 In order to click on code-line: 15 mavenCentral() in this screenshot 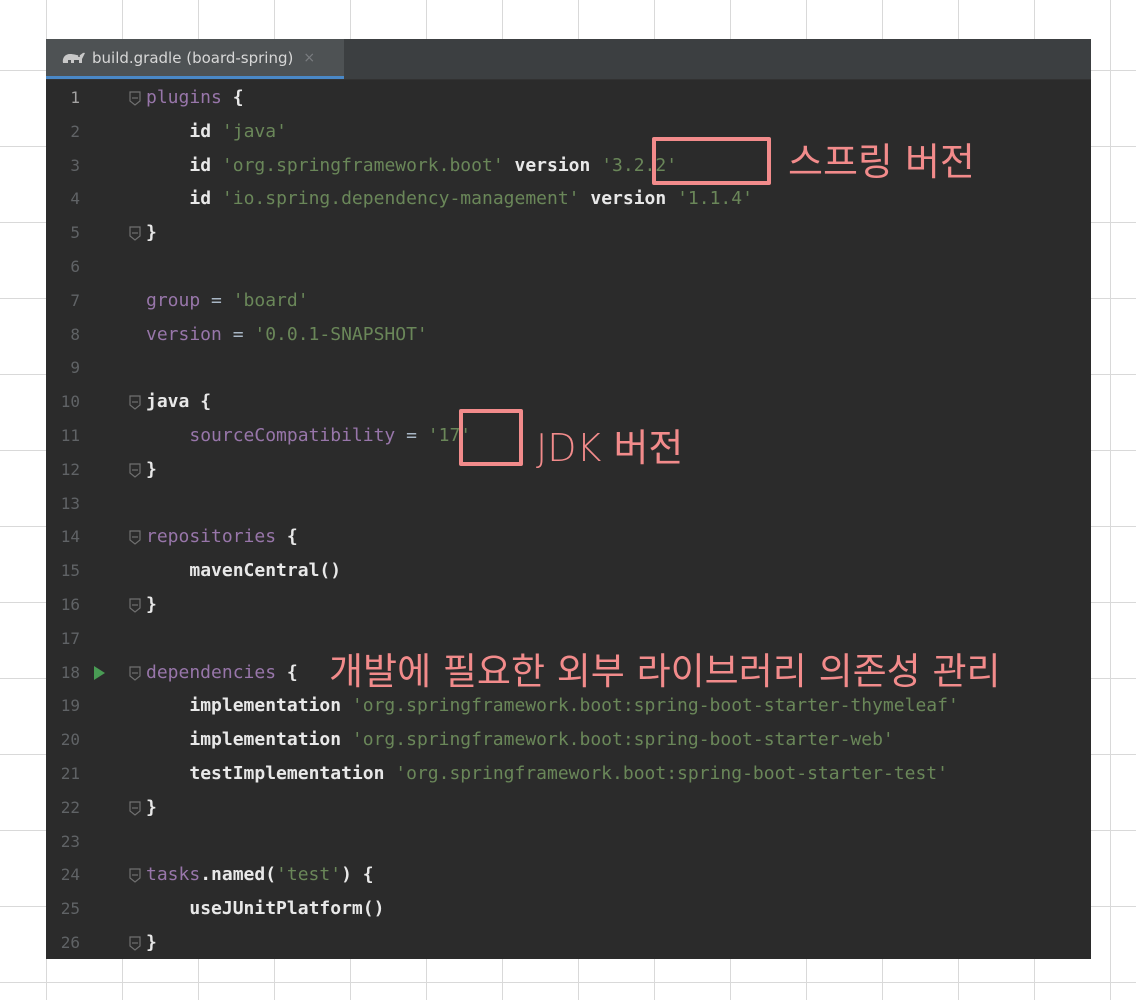, I will do `click(568, 571)`.